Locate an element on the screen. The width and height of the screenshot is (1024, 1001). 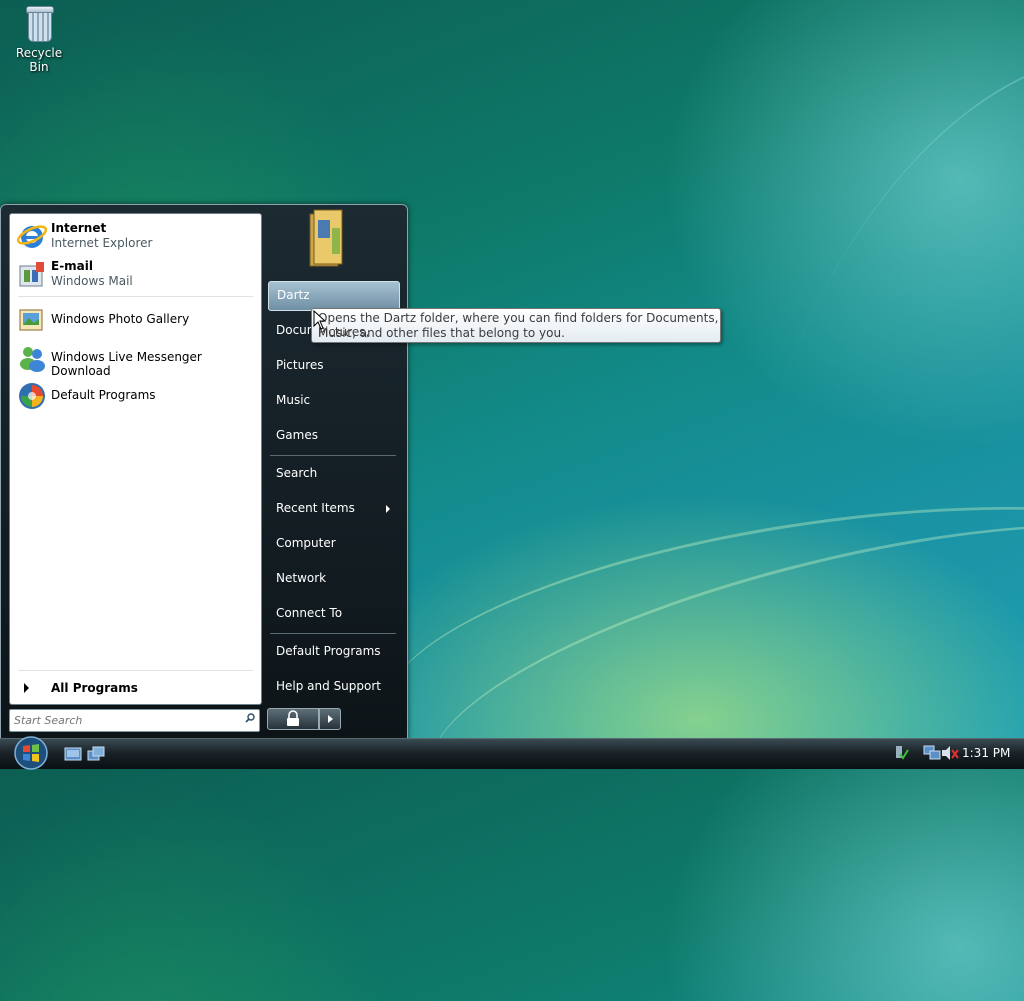
start-menu-item-computer: Computer is located at coordinates (333, 544).